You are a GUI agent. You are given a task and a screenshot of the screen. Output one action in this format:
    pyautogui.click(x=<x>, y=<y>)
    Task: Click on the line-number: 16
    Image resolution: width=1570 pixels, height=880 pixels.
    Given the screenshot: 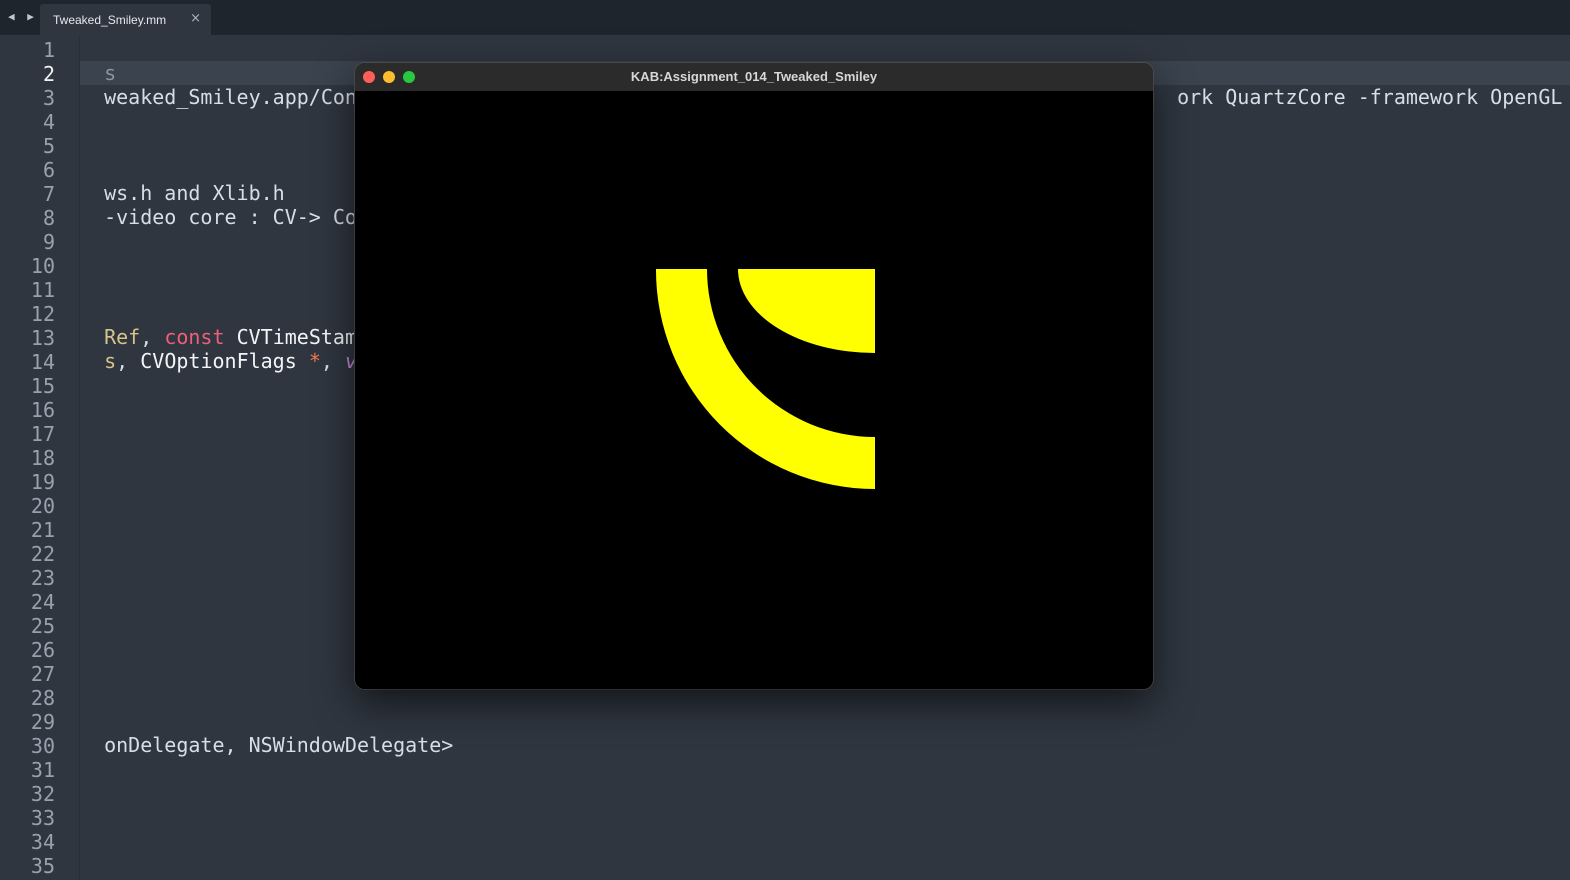 What is the action you would take?
    pyautogui.click(x=42, y=410)
    